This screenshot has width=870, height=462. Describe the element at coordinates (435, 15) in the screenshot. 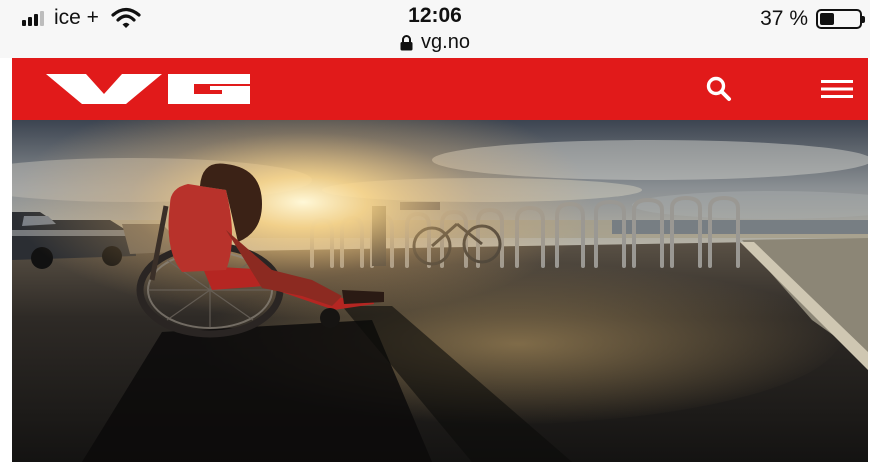

I see `clock: 12:06` at that location.